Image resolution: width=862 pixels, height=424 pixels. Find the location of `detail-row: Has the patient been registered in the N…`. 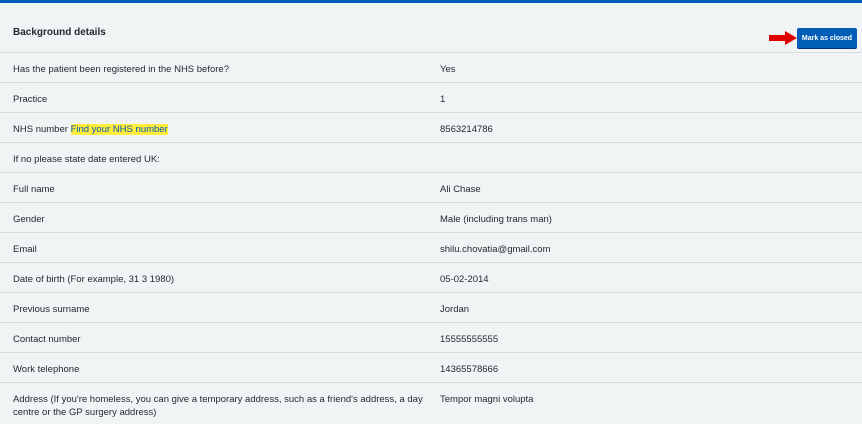

detail-row: Has the patient been registered in the N… is located at coordinates (431, 68).